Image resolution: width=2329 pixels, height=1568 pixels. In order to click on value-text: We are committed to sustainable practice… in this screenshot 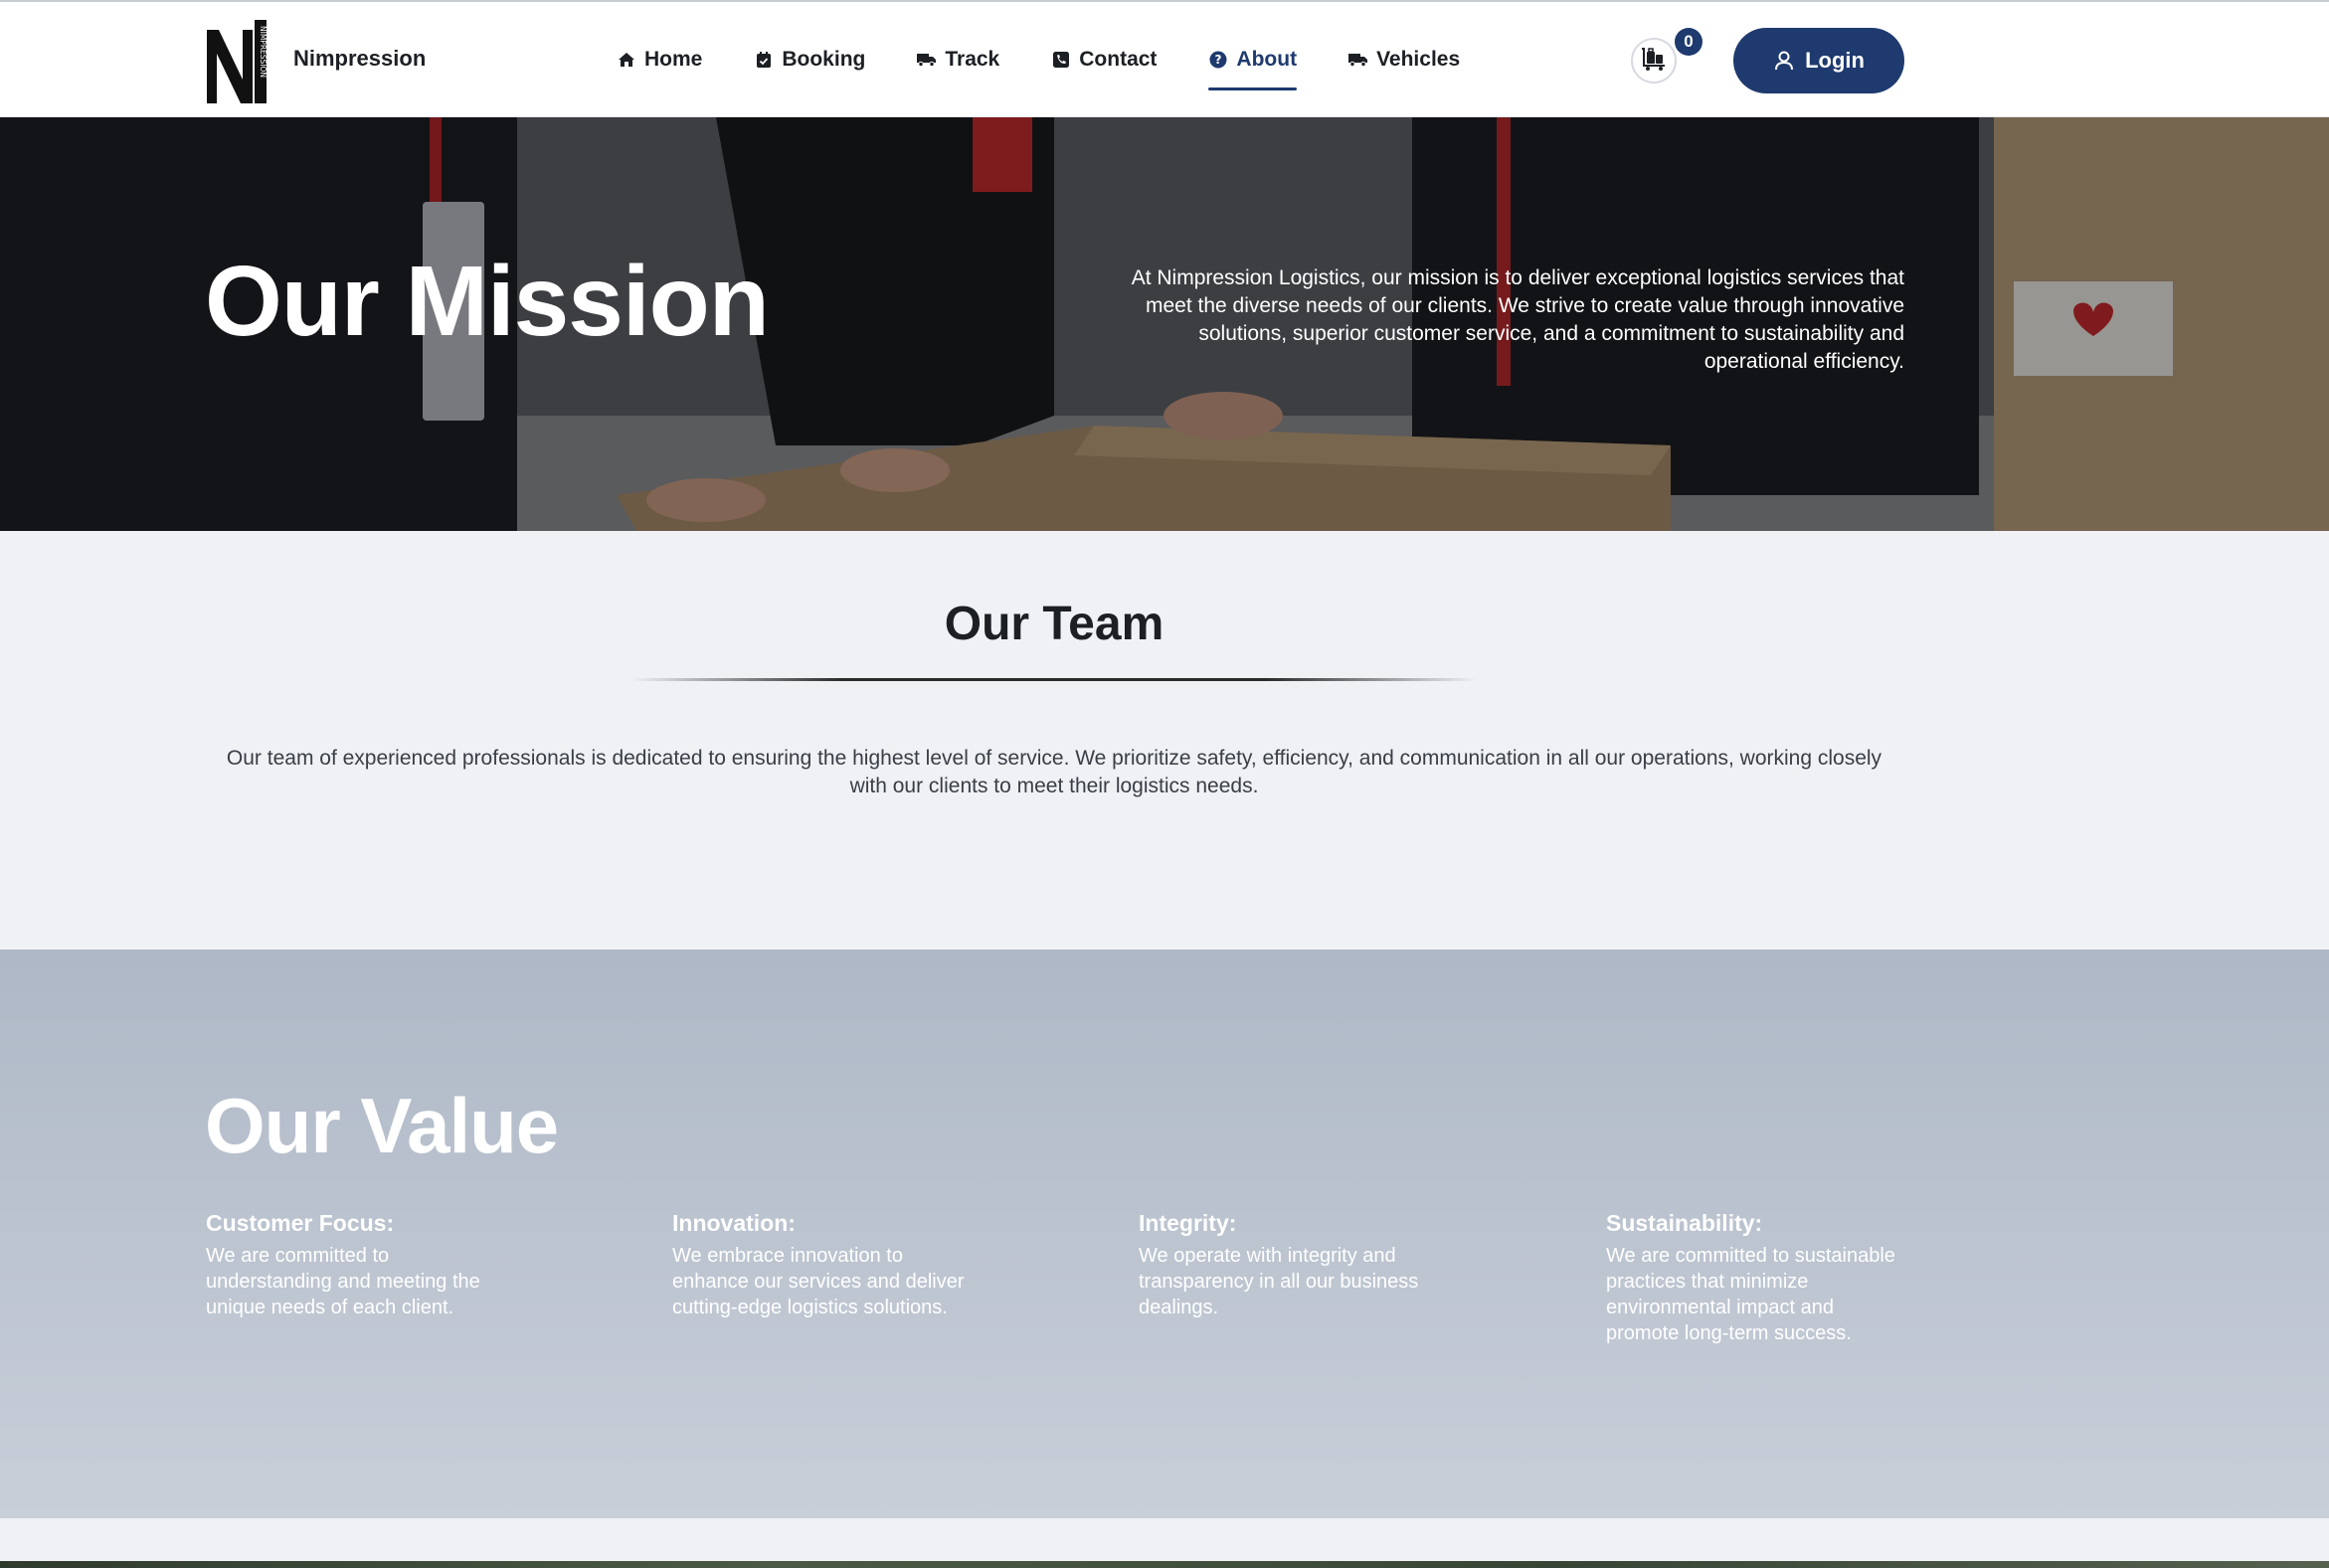, I will do `click(1750, 1294)`.